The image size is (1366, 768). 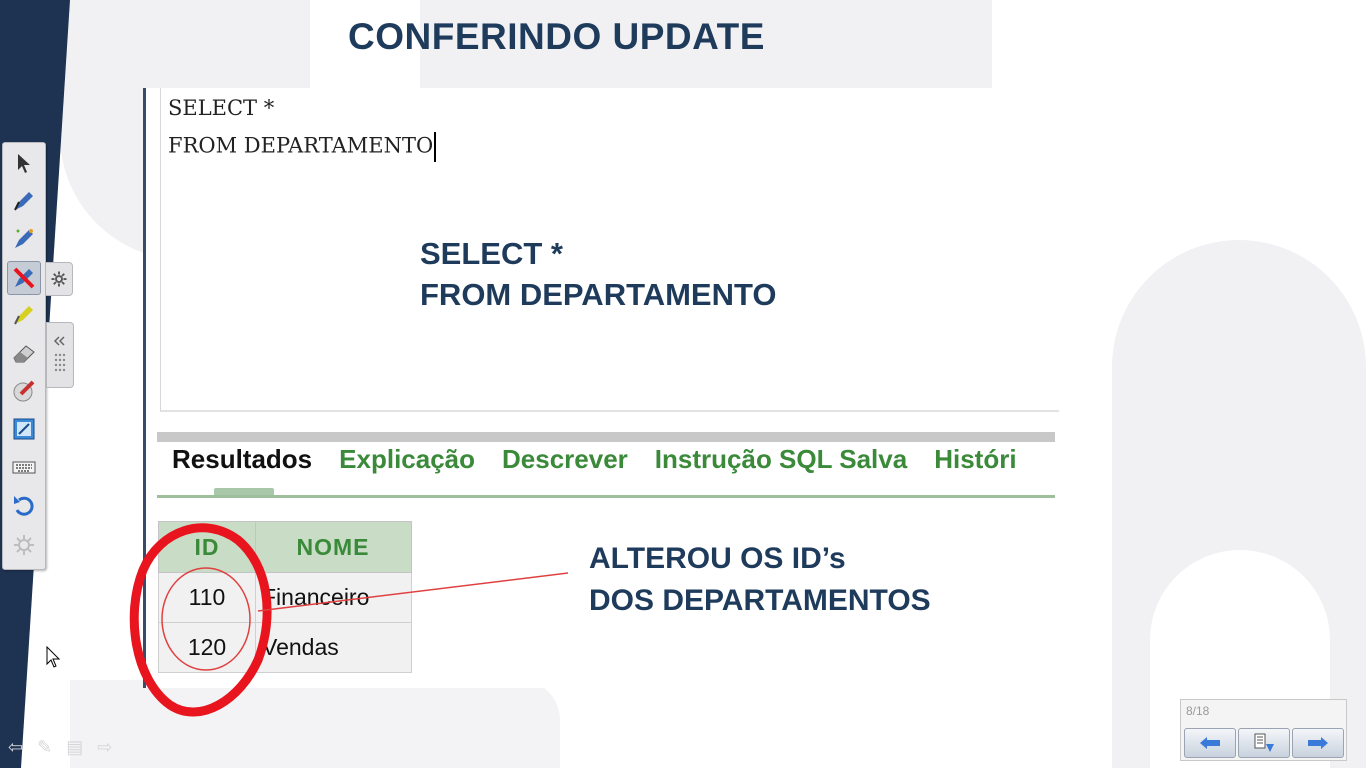 I want to click on pen-icon: ✎, so click(x=44, y=747).